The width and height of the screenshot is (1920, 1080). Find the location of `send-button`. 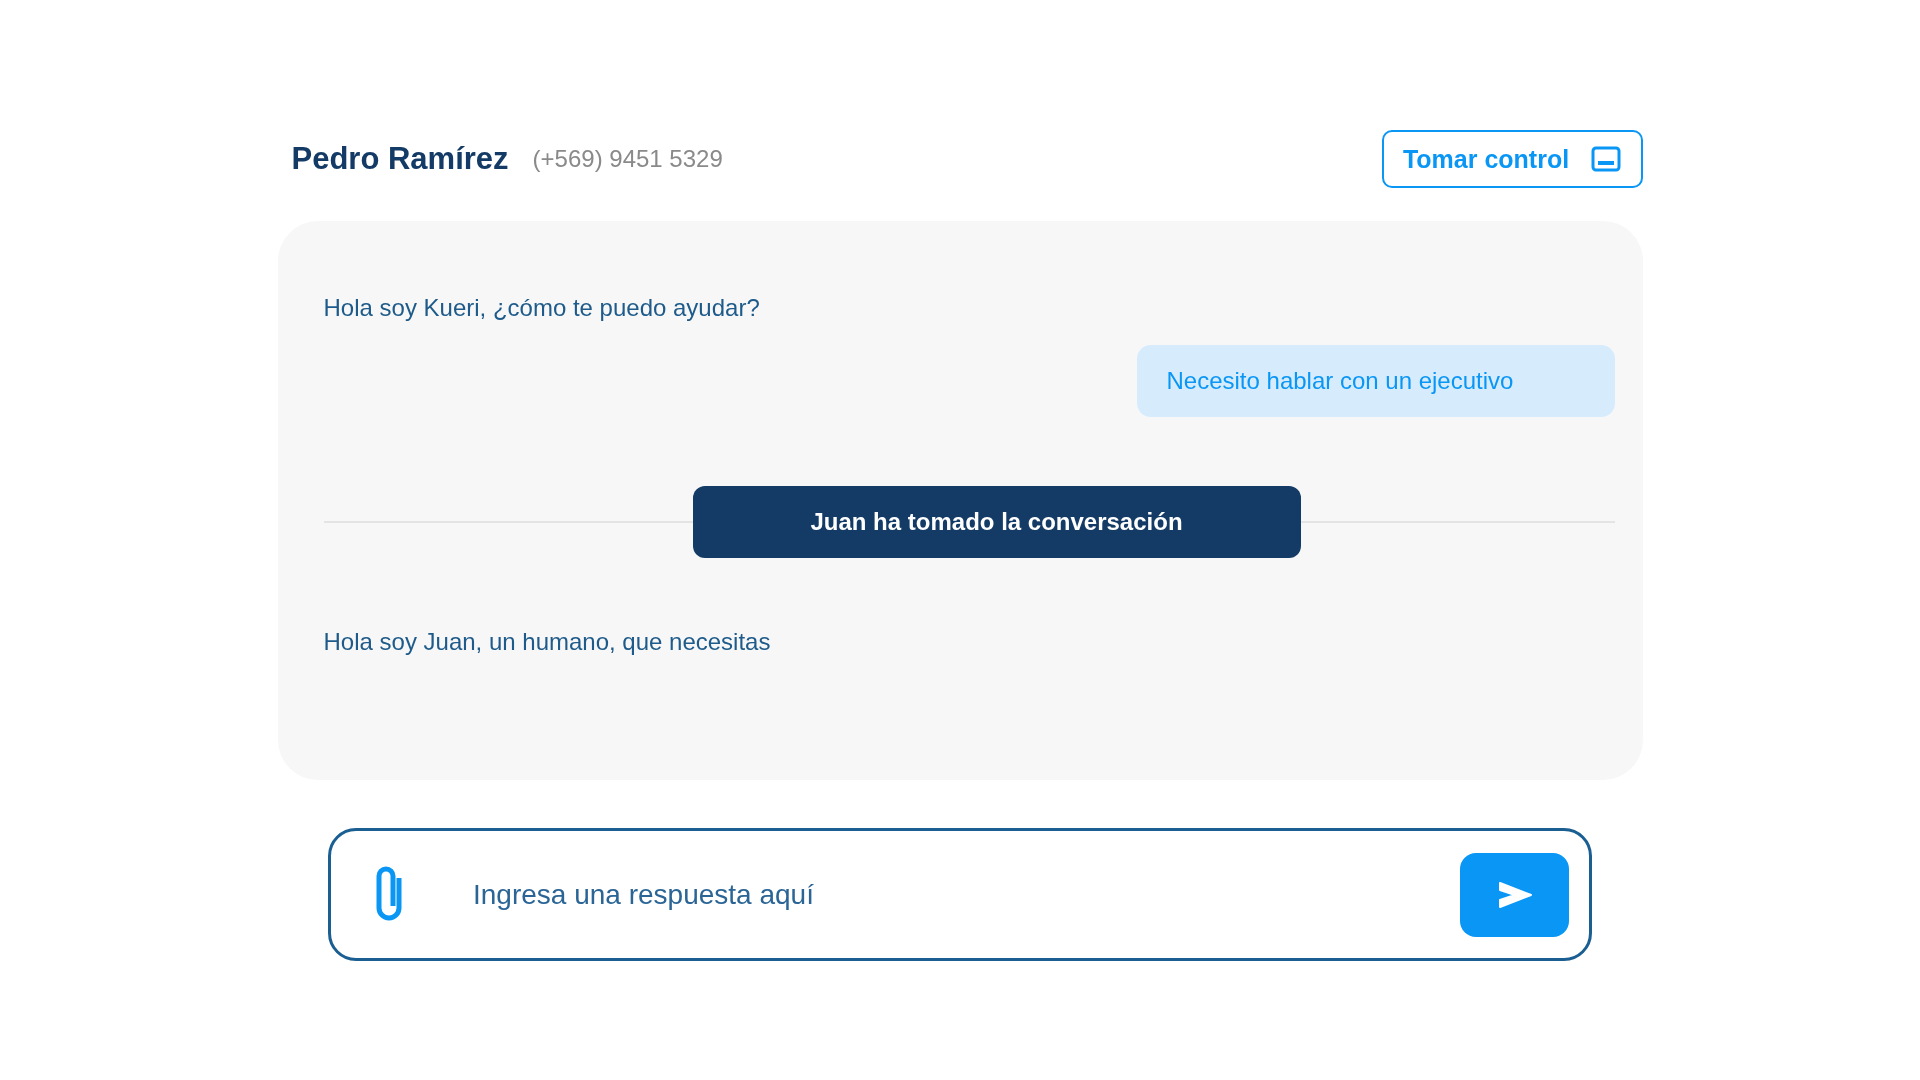

send-button is located at coordinates (1514, 894).